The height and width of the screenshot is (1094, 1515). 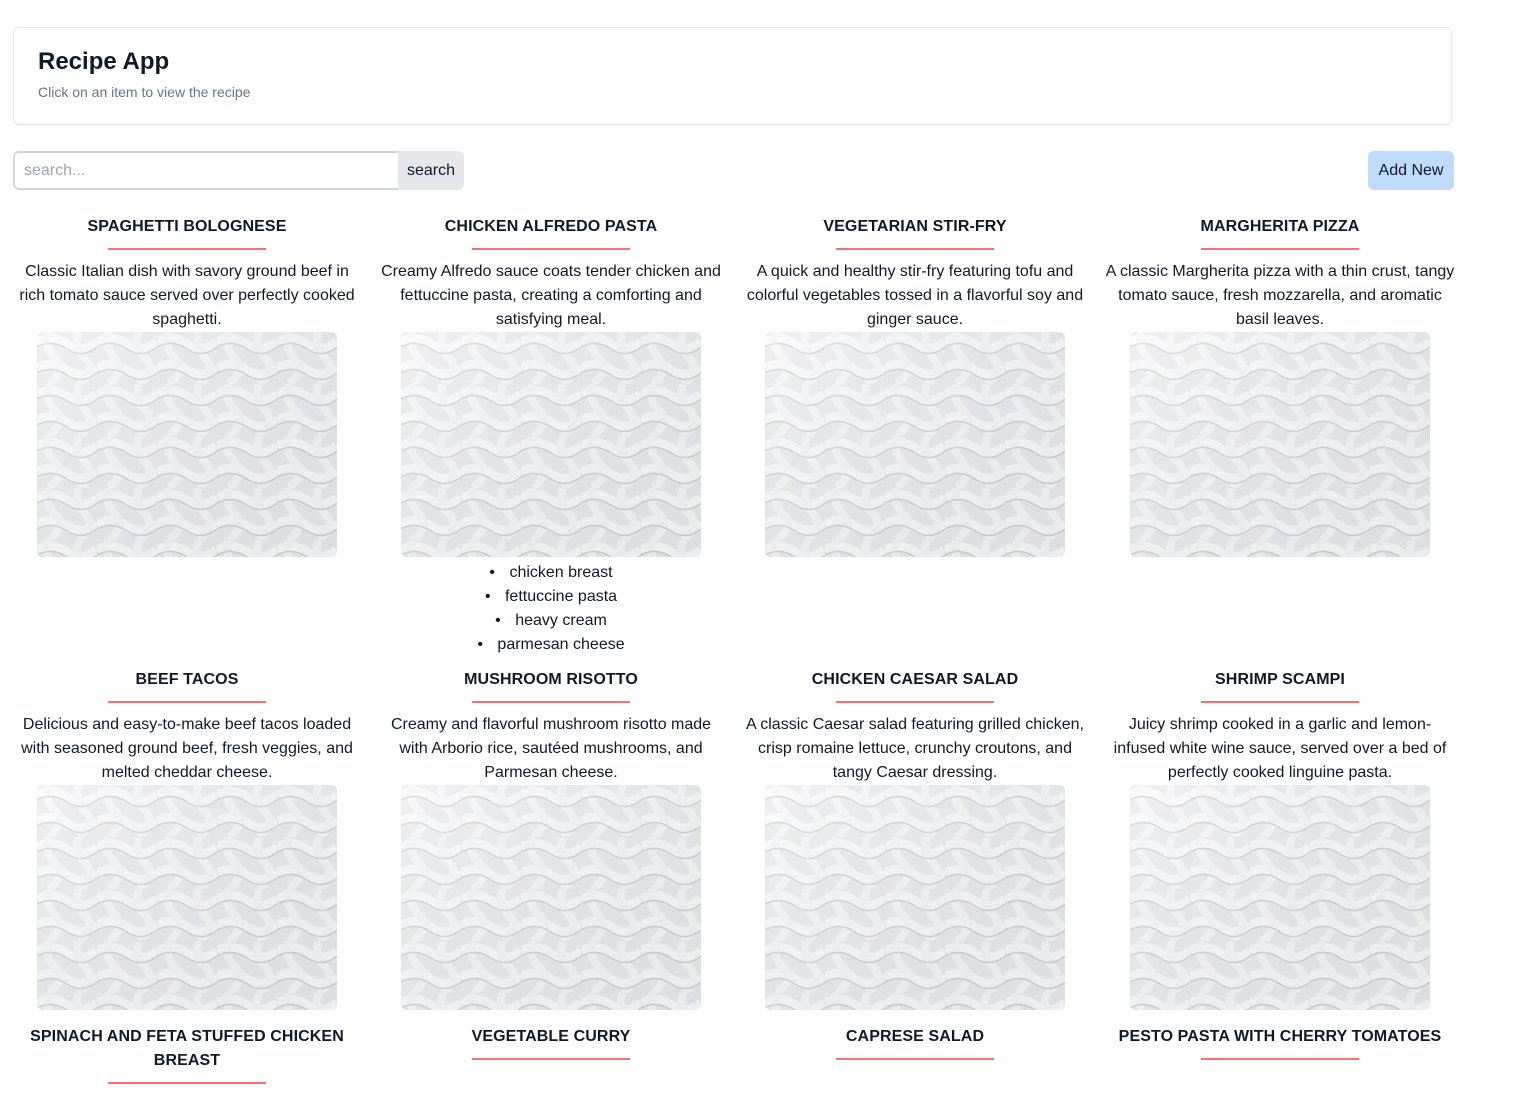 What do you see at coordinates (431, 170) in the screenshot?
I see `search-button: search` at bounding box center [431, 170].